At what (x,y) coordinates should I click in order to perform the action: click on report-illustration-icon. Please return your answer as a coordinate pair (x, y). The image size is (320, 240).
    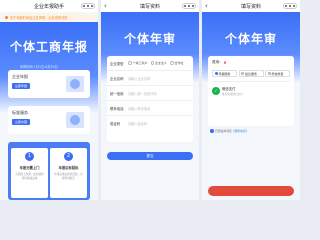
    Looking at the image, I should click on (75, 84).